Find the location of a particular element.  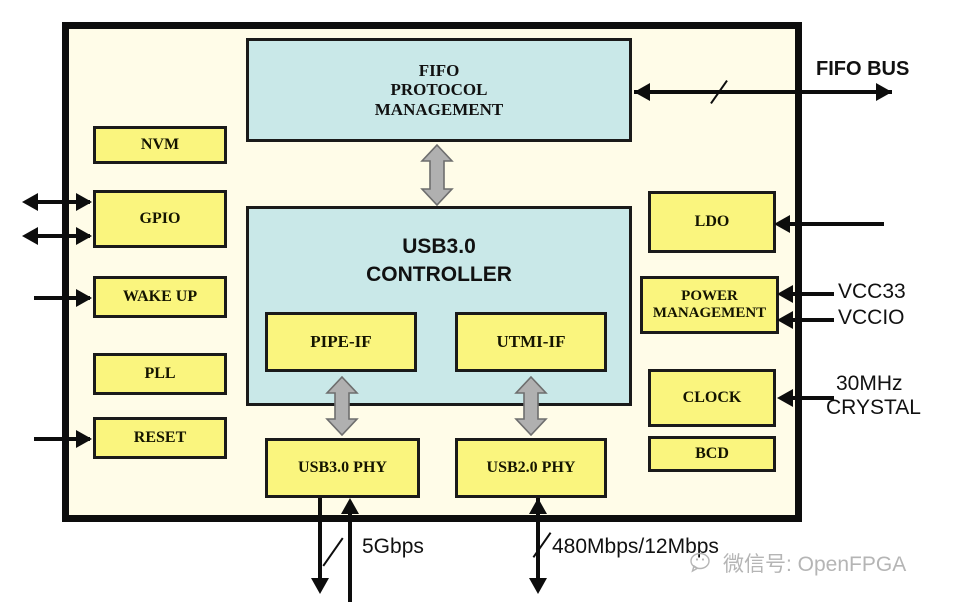

fifo-bus-label: FIFO BUS is located at coordinates (863, 69).